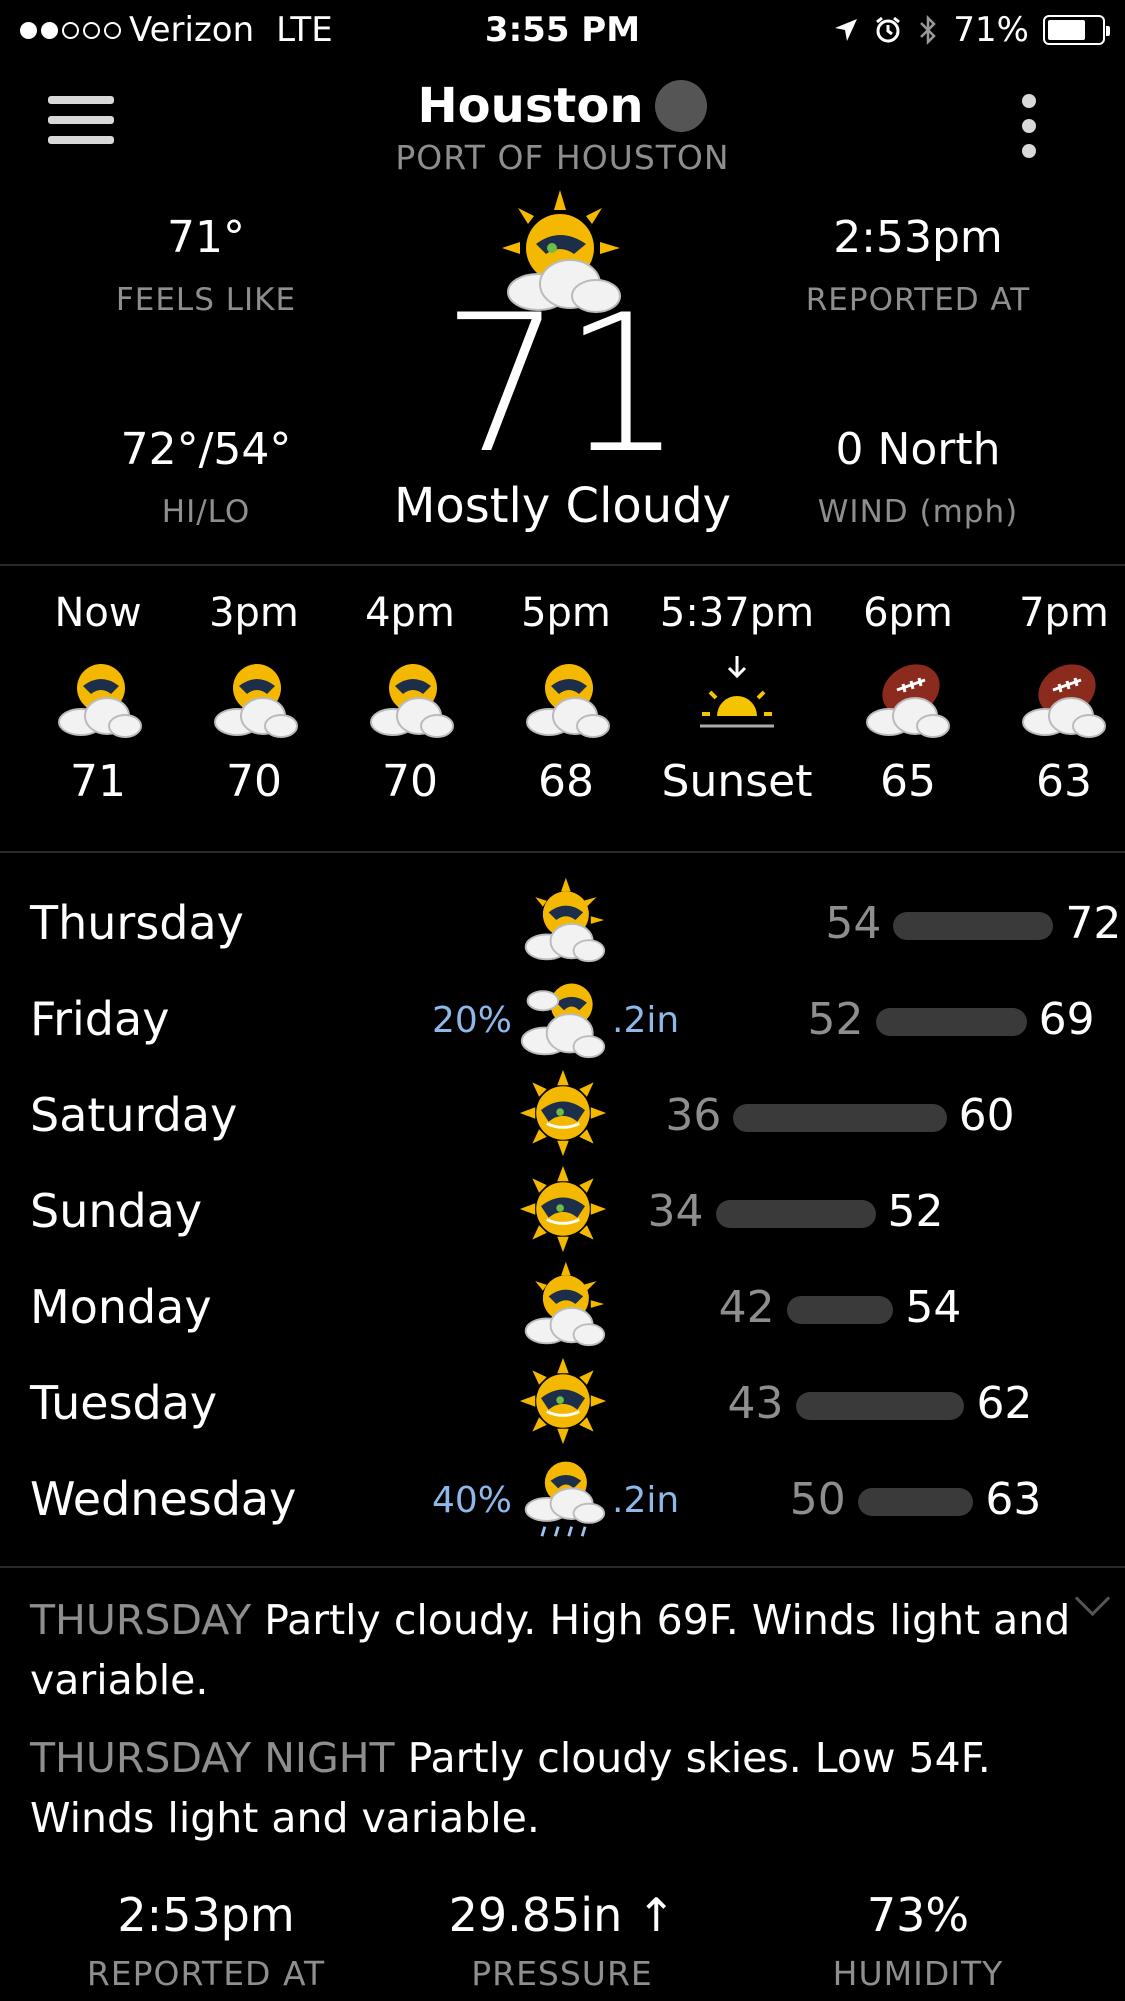 This screenshot has width=1125, height=2001. Describe the element at coordinates (134, 1115) in the screenshot. I see `day-name: Saturday` at that location.